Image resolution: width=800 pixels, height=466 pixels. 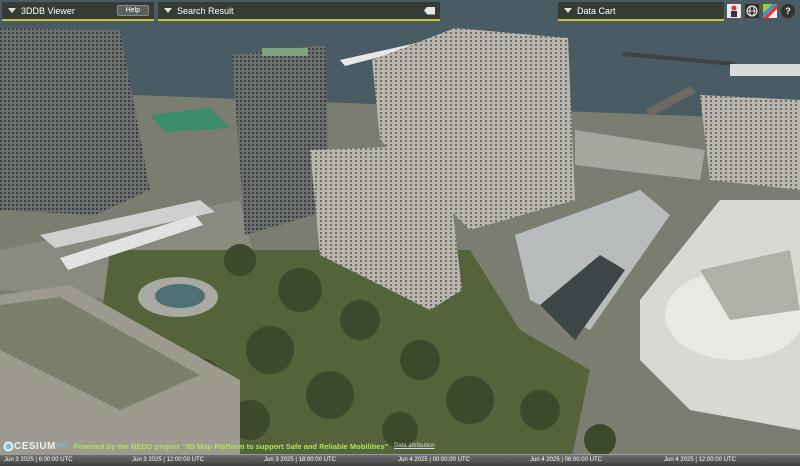 I want to click on timeline-tick: Jun 4 2025 | 12:00:00 UTC, so click(x=700, y=460).